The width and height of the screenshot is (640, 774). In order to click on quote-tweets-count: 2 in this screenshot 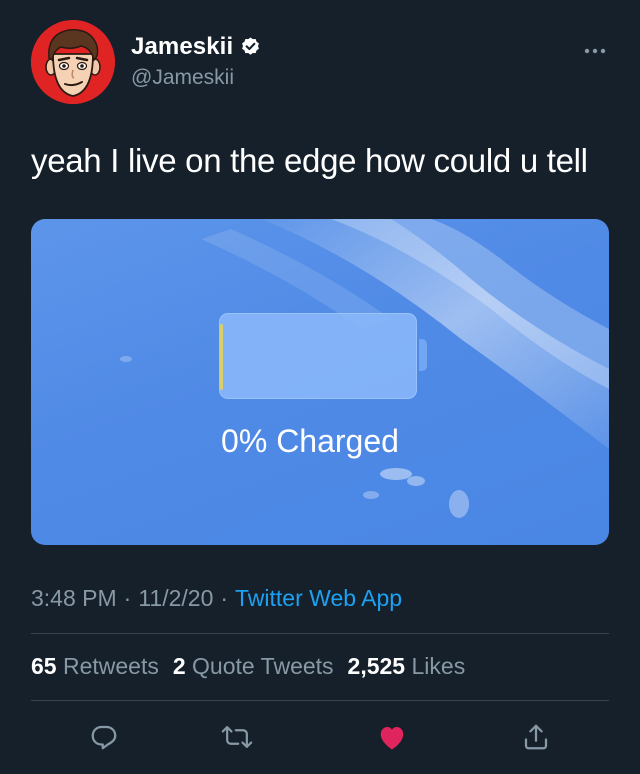, I will do `click(179, 666)`.